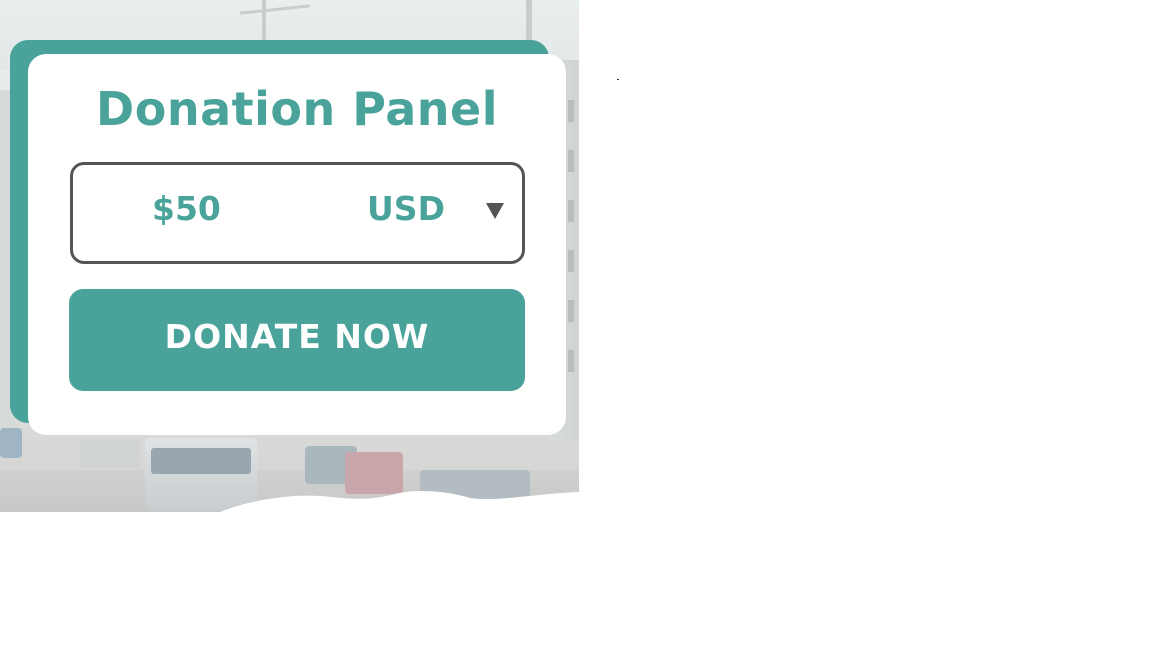 The height and width of the screenshot is (648, 1152). Describe the element at coordinates (289, 501) in the screenshot. I see `torn-edge` at that location.